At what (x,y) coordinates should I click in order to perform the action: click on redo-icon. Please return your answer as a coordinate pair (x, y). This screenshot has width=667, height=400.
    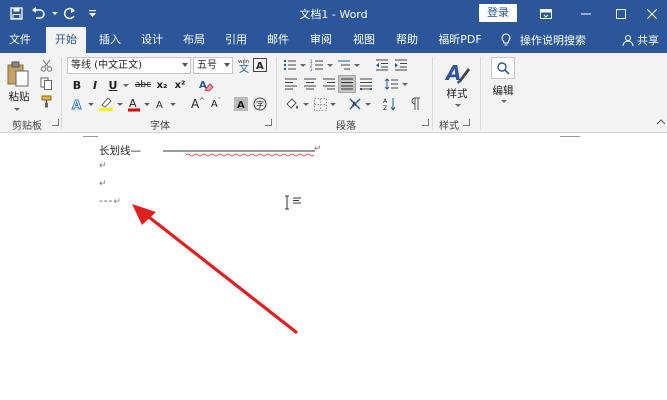
    Looking at the image, I should click on (70, 13).